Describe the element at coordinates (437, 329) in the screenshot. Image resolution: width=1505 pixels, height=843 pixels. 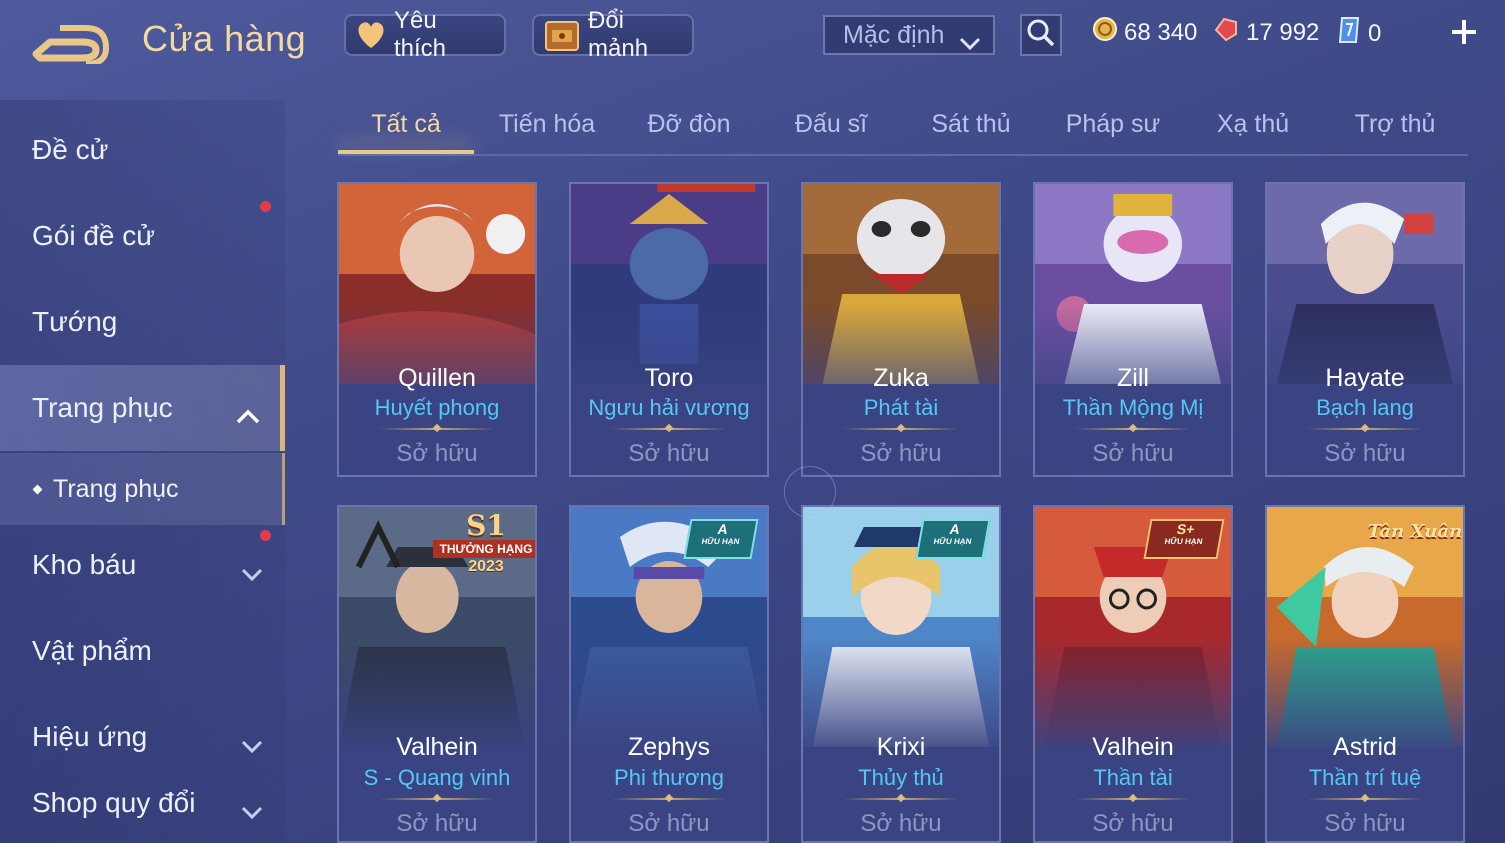
I see `skin-card: Quillen Huyết phong Sở hữu` at that location.